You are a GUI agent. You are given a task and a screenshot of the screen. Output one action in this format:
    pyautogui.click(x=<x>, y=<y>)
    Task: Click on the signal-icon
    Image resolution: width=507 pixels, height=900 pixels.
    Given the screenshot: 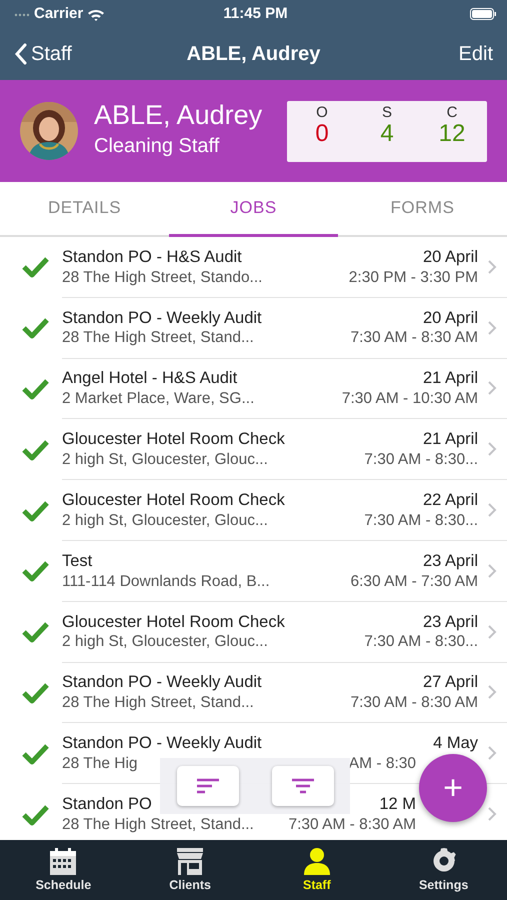 What is the action you would take?
    pyautogui.click(x=22, y=14)
    